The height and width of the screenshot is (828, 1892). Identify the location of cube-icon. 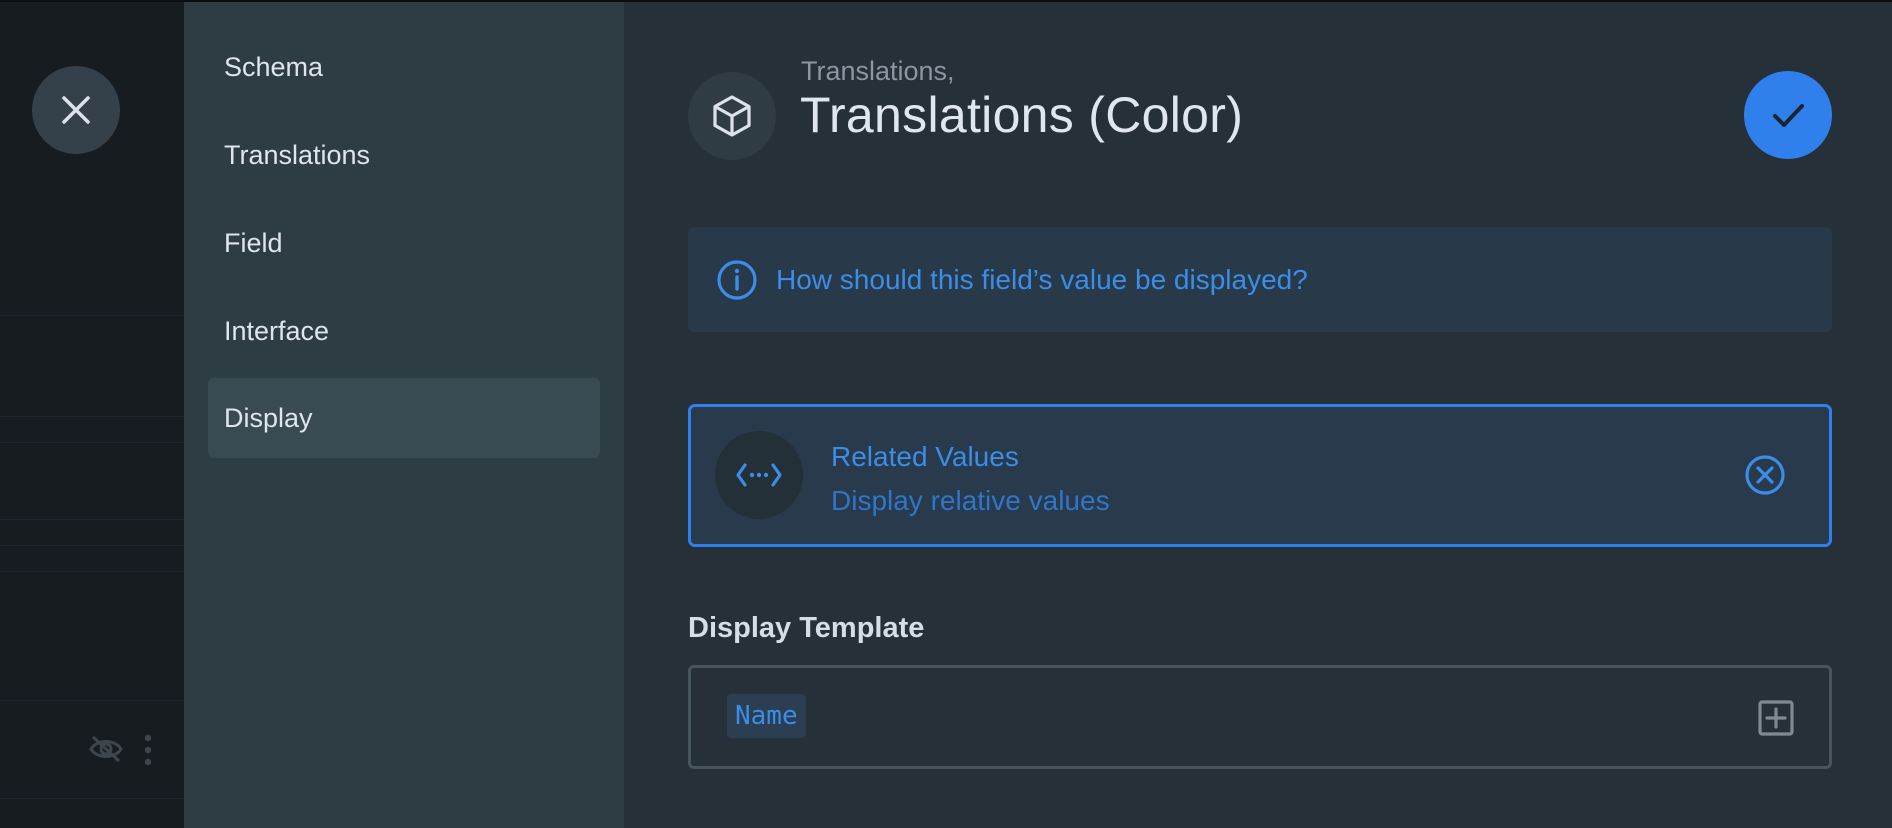
(732, 116).